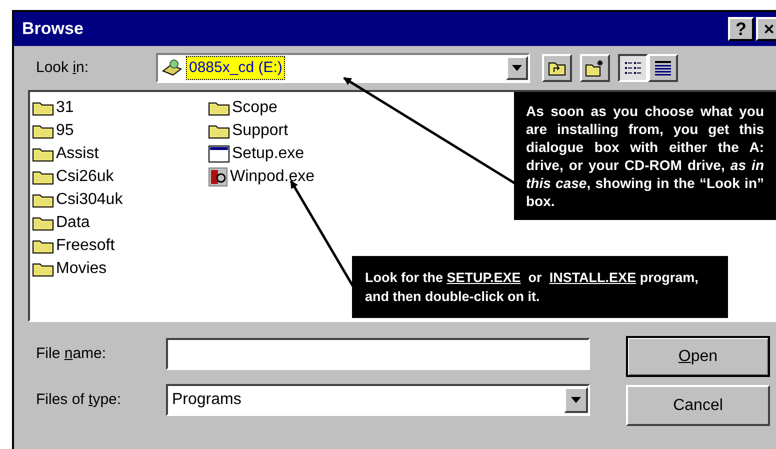 This screenshot has width=776, height=449. Describe the element at coordinates (63, 68) in the screenshot. I see `look-in-label: Look in:` at that location.